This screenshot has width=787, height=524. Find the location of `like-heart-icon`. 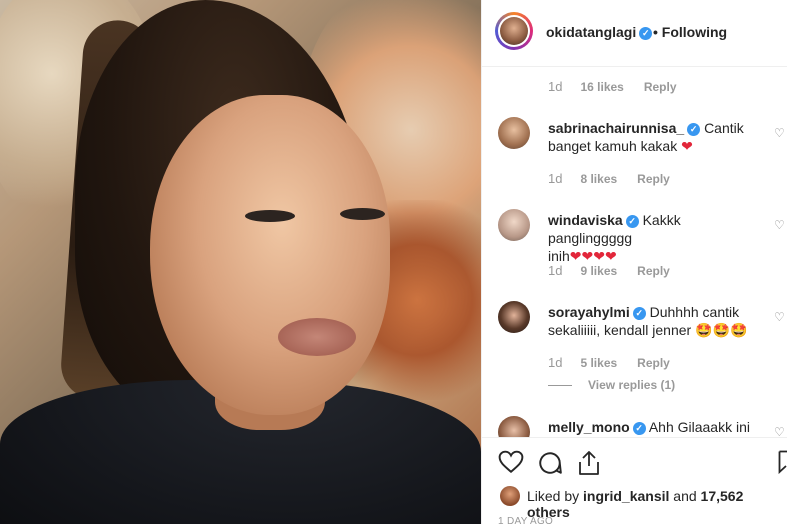

like-heart-icon is located at coordinates (511, 462).